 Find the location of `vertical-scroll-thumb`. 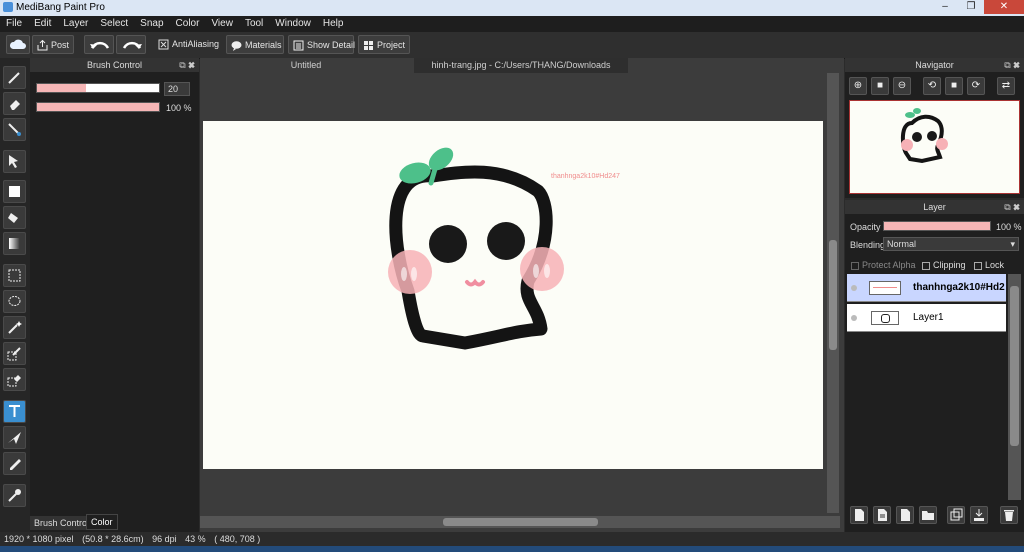

vertical-scroll-thumb is located at coordinates (833, 295).